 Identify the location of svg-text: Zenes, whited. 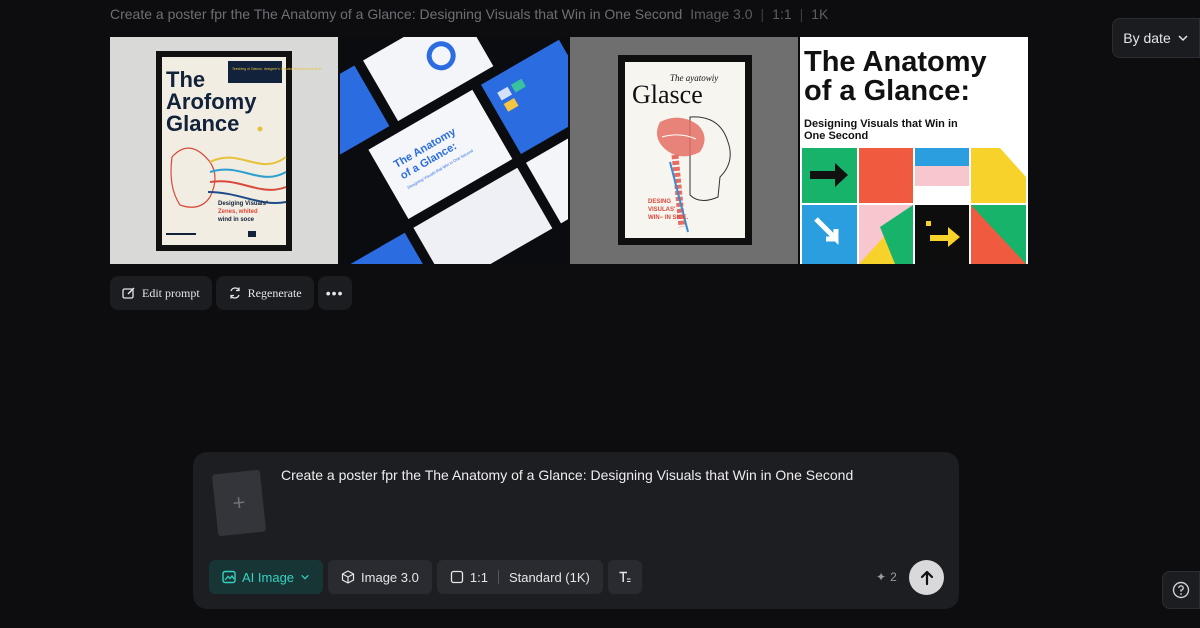
(238, 212).